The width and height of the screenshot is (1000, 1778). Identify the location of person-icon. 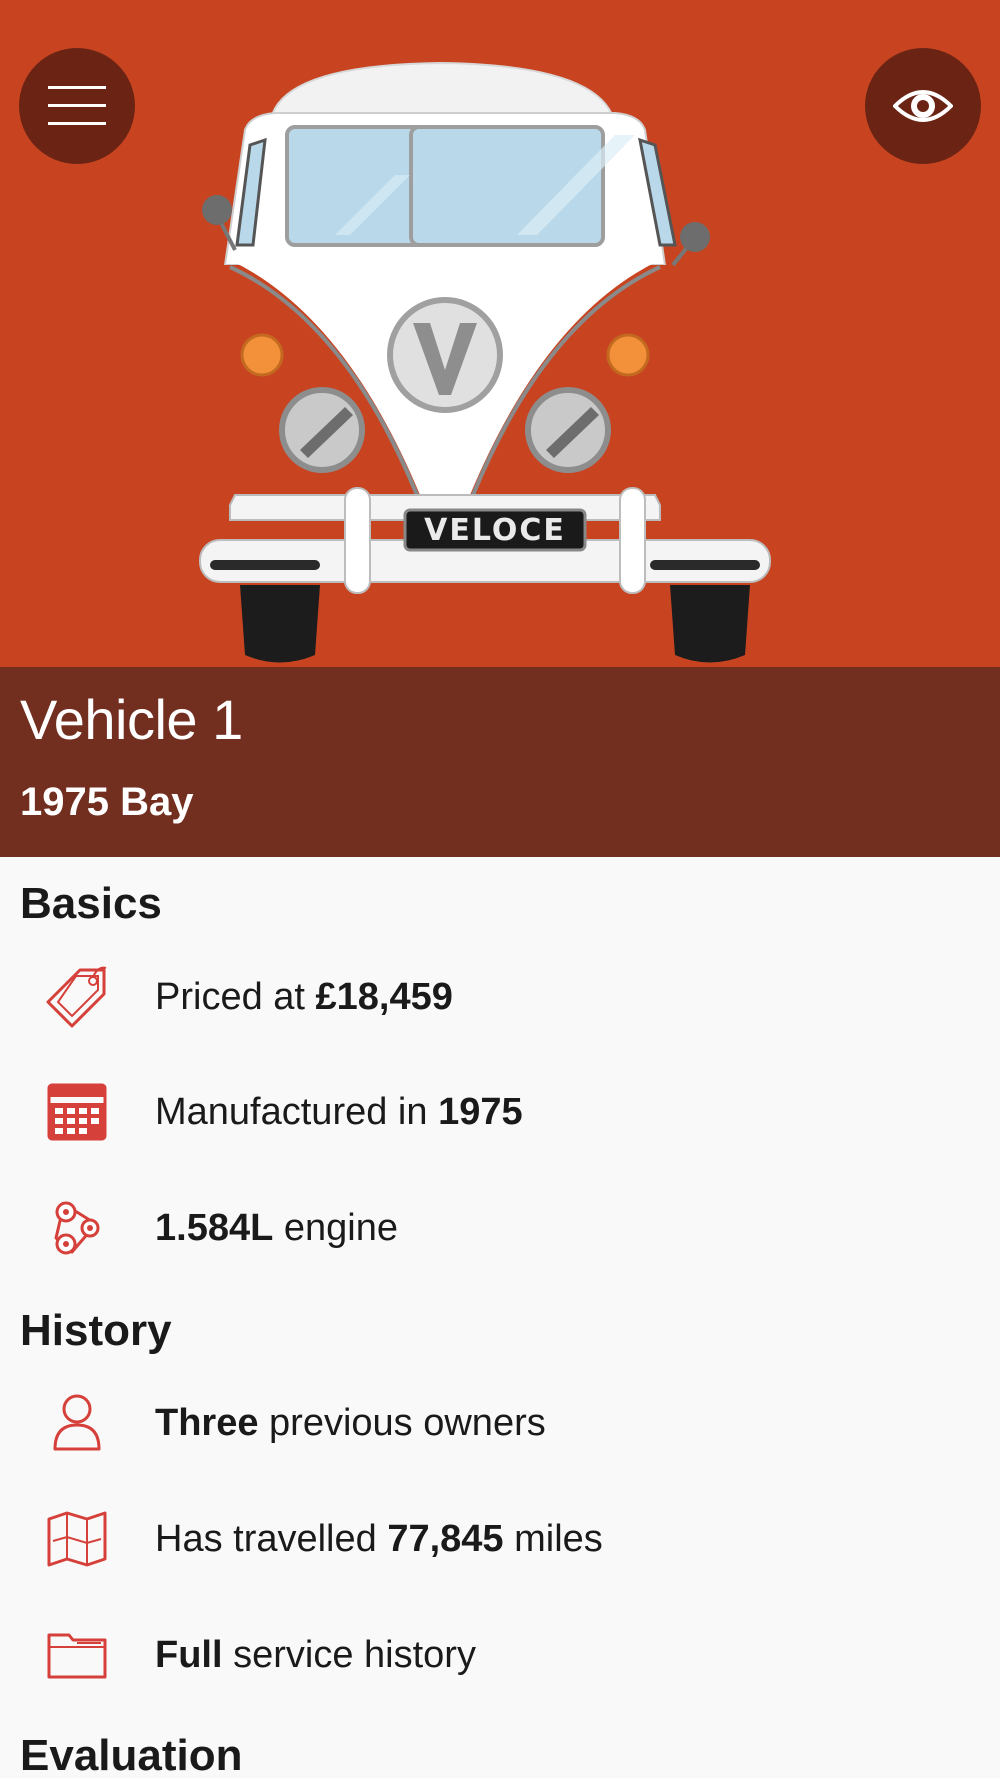
(77, 1423).